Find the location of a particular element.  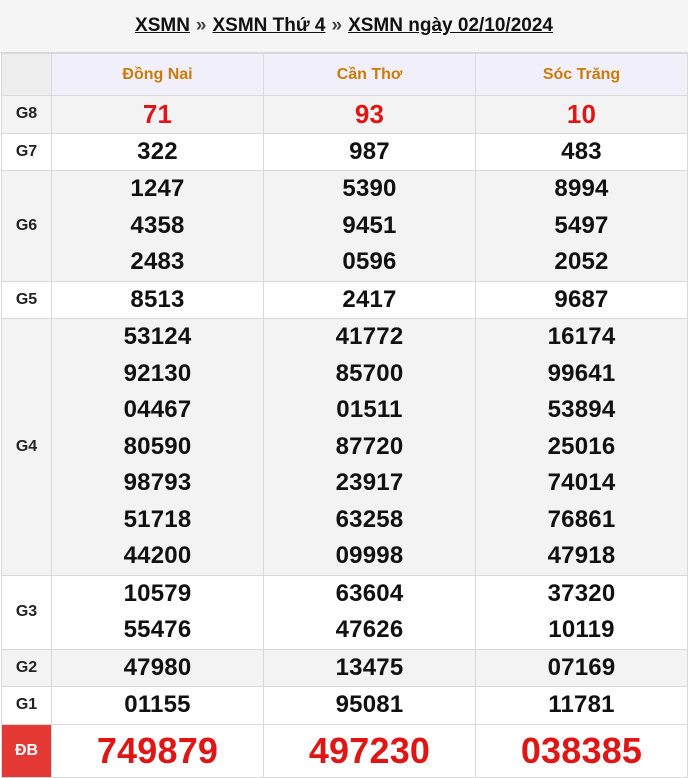

prize-number: 9687 is located at coordinates (581, 299).